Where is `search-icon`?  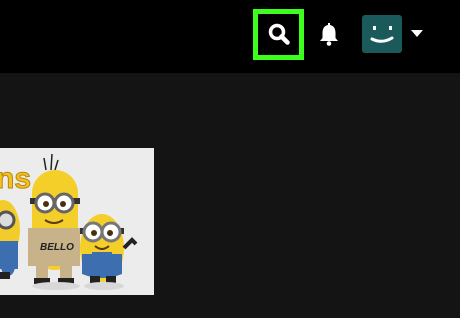 search-icon is located at coordinates (279, 34).